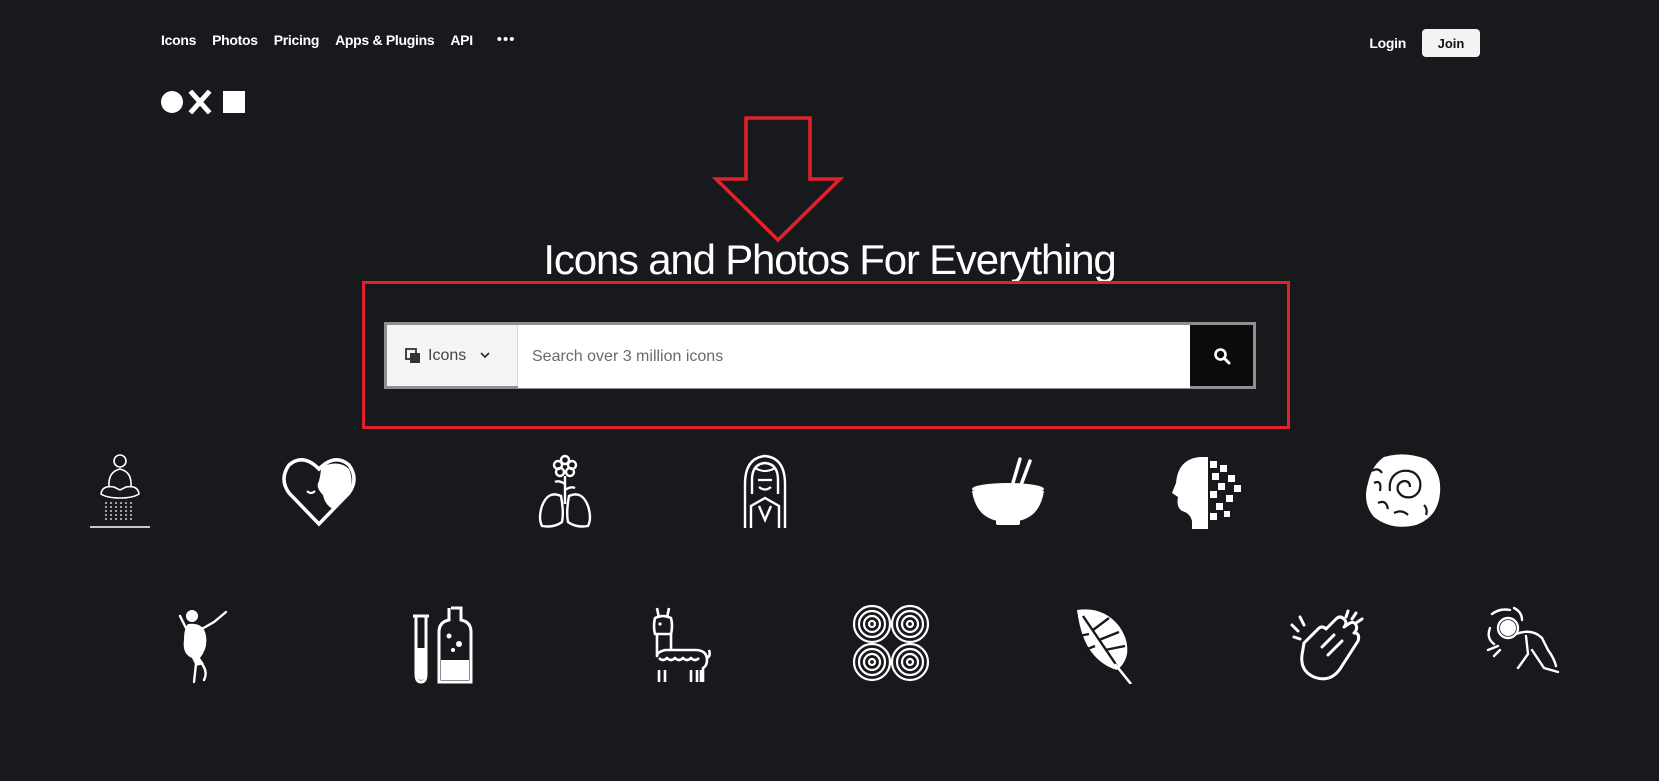 This screenshot has width=1659, height=783. What do you see at coordinates (120, 490) in the screenshot?
I see `meditation-icon` at bounding box center [120, 490].